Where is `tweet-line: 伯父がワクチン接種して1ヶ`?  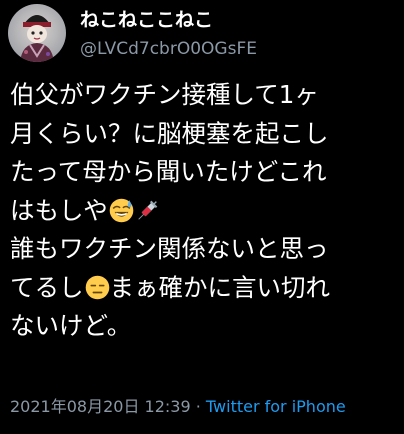 tweet-line: 伯父がワクチン接種して1ヶ is located at coordinates (204, 95).